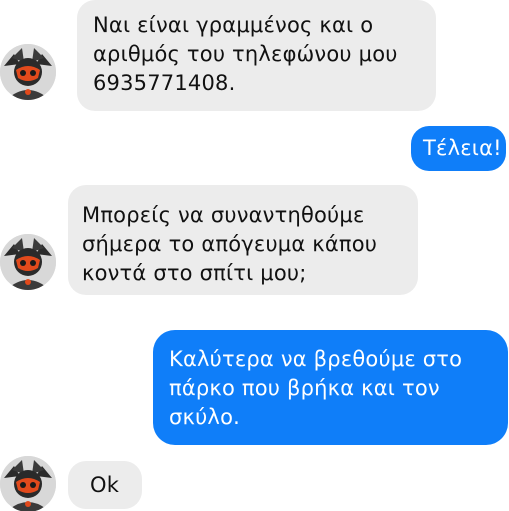  I want to click on message-text-line: Τέλεια!, so click(462, 148).